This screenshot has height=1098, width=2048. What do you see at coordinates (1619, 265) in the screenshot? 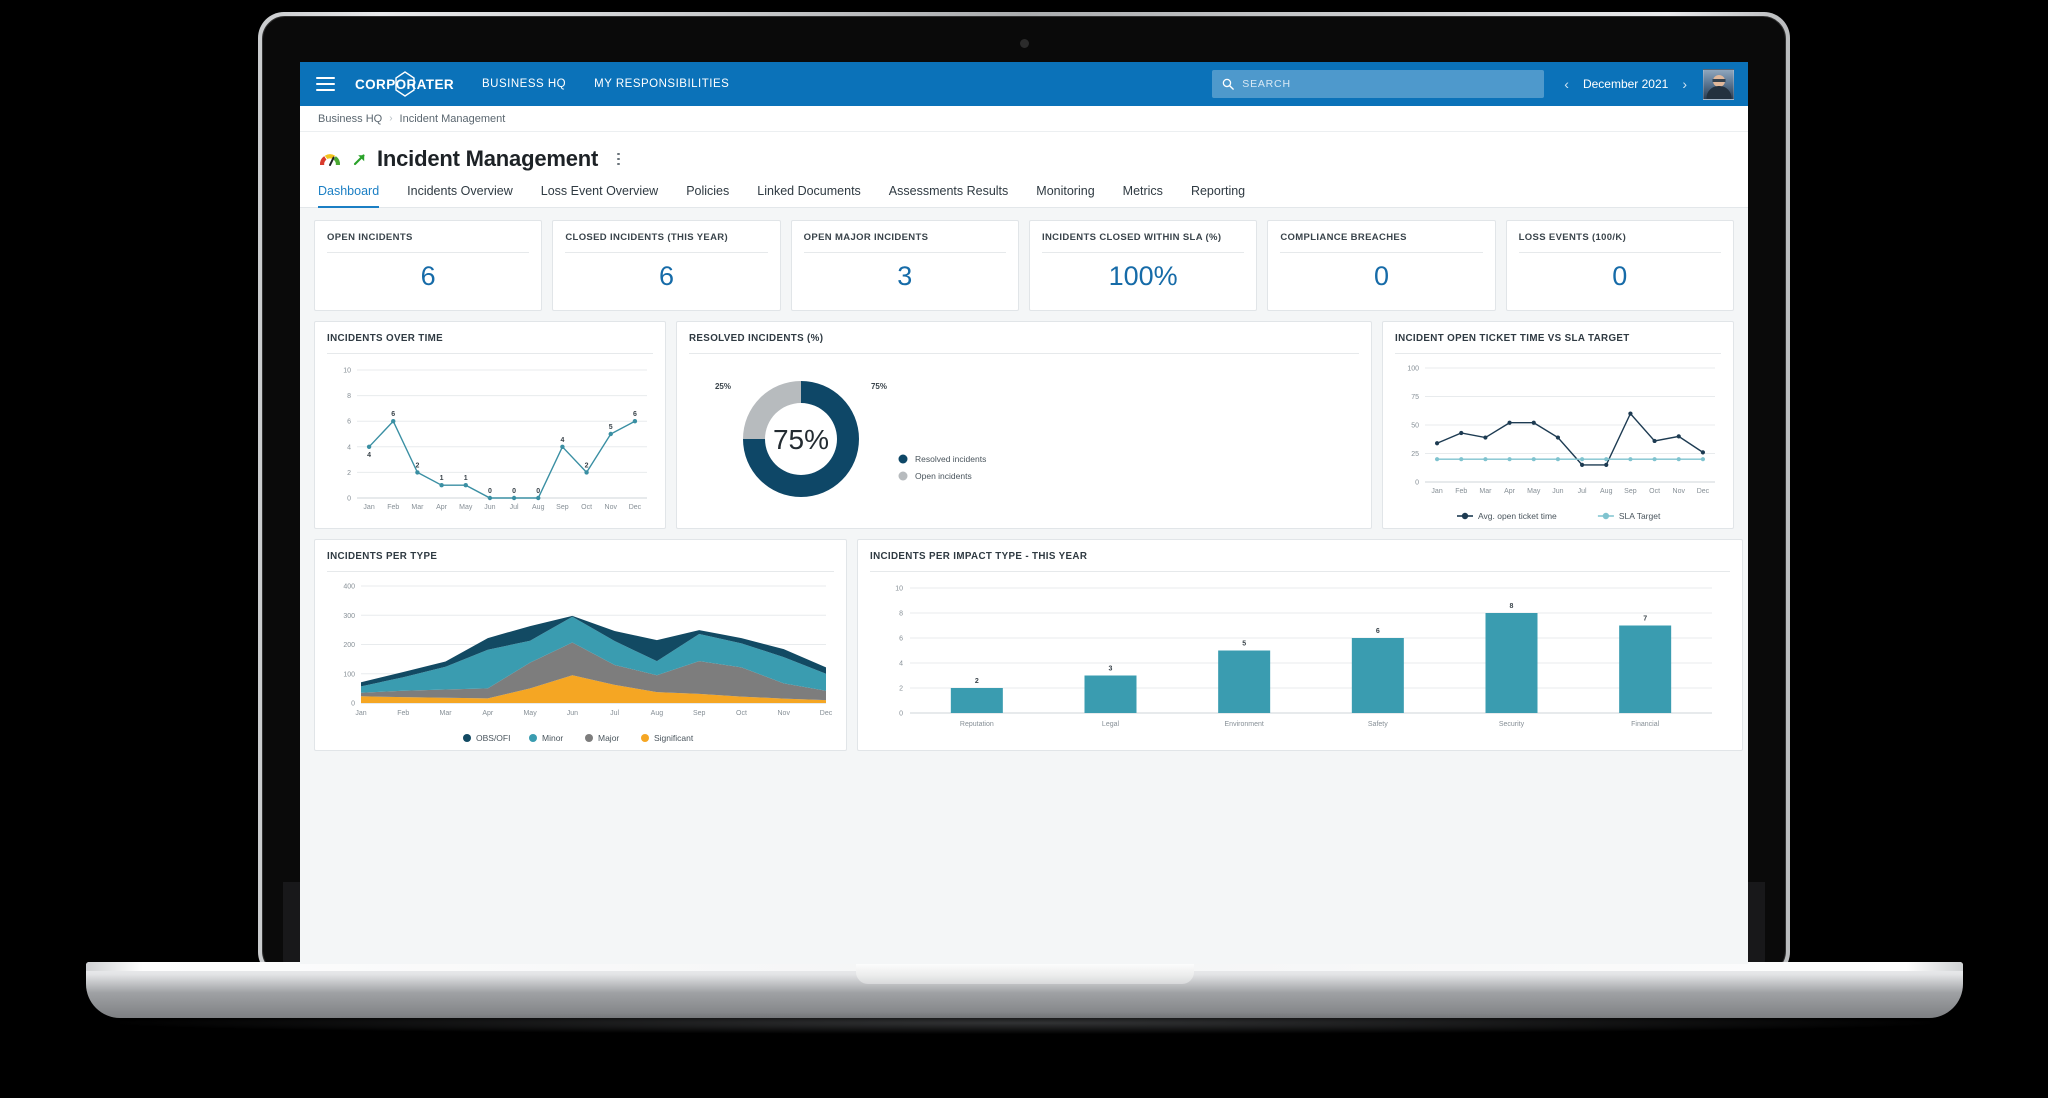
I see `kpi-card-loss-events: LOSS EVENTS (100/K) 0` at bounding box center [1619, 265].